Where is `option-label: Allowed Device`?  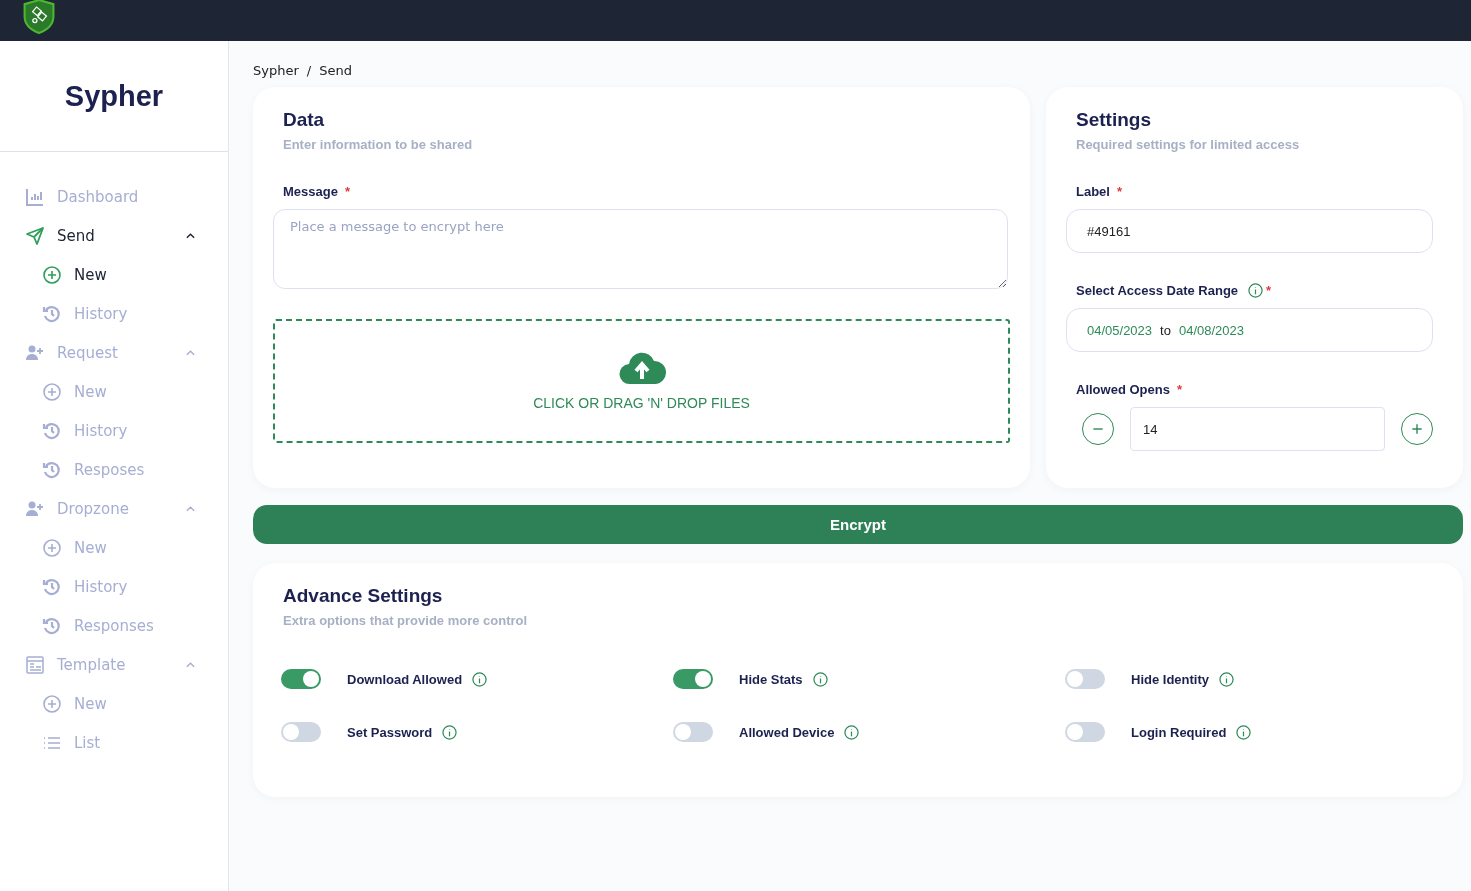 option-label: Allowed Device is located at coordinates (787, 732).